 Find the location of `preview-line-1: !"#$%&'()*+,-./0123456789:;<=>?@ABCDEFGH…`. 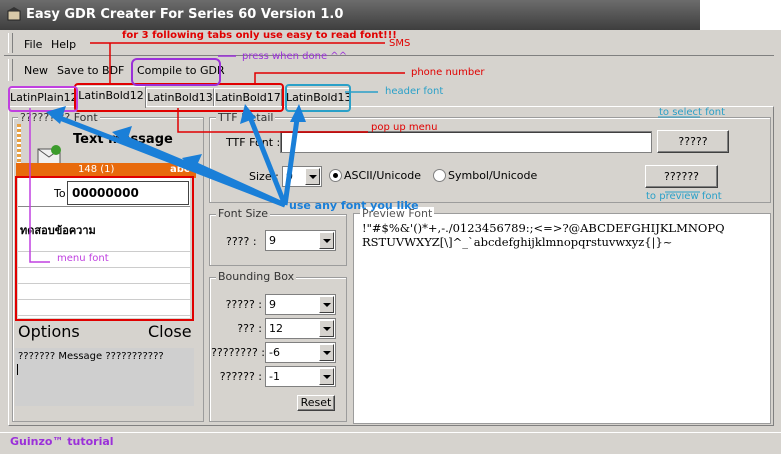

preview-line-1: !"#$%&'()*+,-./0123456789:;<=>?@ABCDEFGH… is located at coordinates (543, 228).